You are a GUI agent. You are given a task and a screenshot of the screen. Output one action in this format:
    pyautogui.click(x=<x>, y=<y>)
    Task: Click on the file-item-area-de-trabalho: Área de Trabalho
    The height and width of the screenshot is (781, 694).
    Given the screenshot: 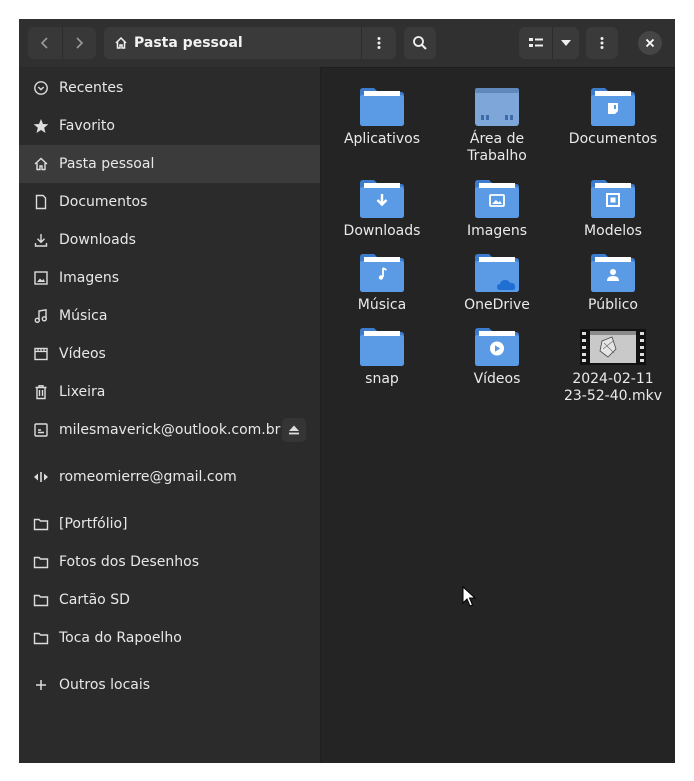 What is the action you would take?
    pyautogui.click(x=497, y=122)
    